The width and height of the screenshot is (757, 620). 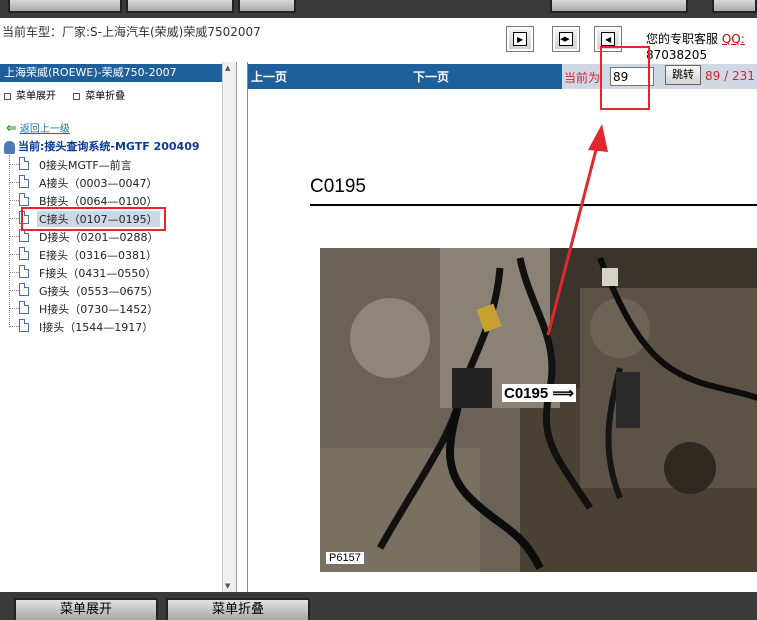 What do you see at coordinates (378, 606) in the screenshot?
I see `bottom-toolbar: 菜单展开 菜单折叠` at bounding box center [378, 606].